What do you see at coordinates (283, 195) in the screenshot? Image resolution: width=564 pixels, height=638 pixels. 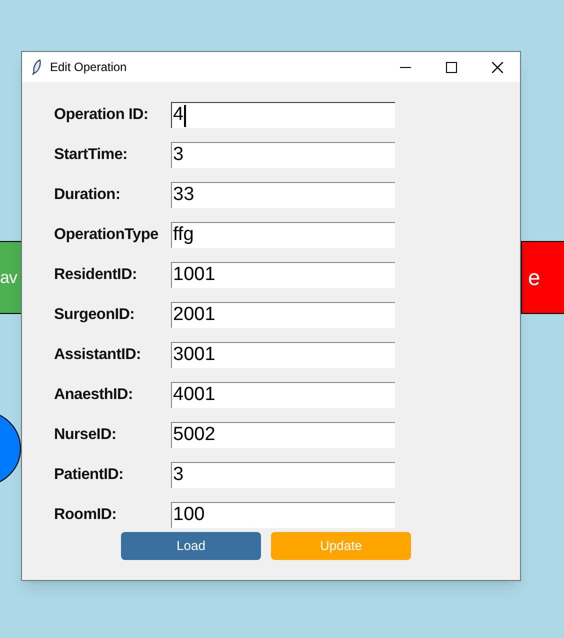 I see `input-field: 33` at bounding box center [283, 195].